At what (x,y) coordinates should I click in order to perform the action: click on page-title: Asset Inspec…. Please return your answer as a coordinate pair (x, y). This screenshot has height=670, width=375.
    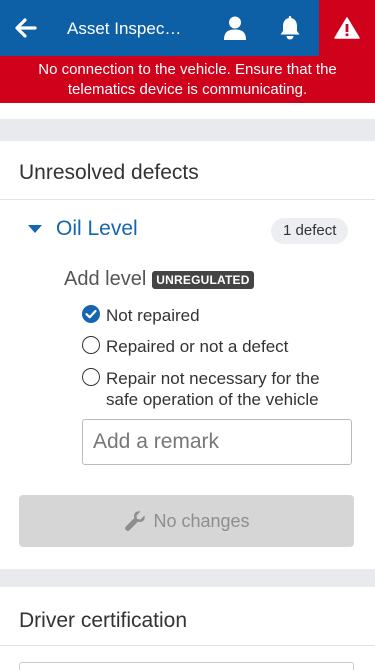
    Looking at the image, I should click on (124, 28).